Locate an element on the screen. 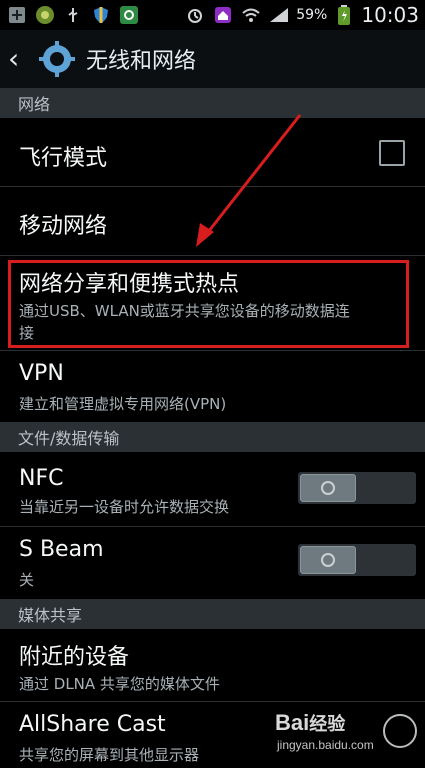 The image size is (425, 768). airplane-mode-label: 飞行模式 is located at coordinates (63, 158).